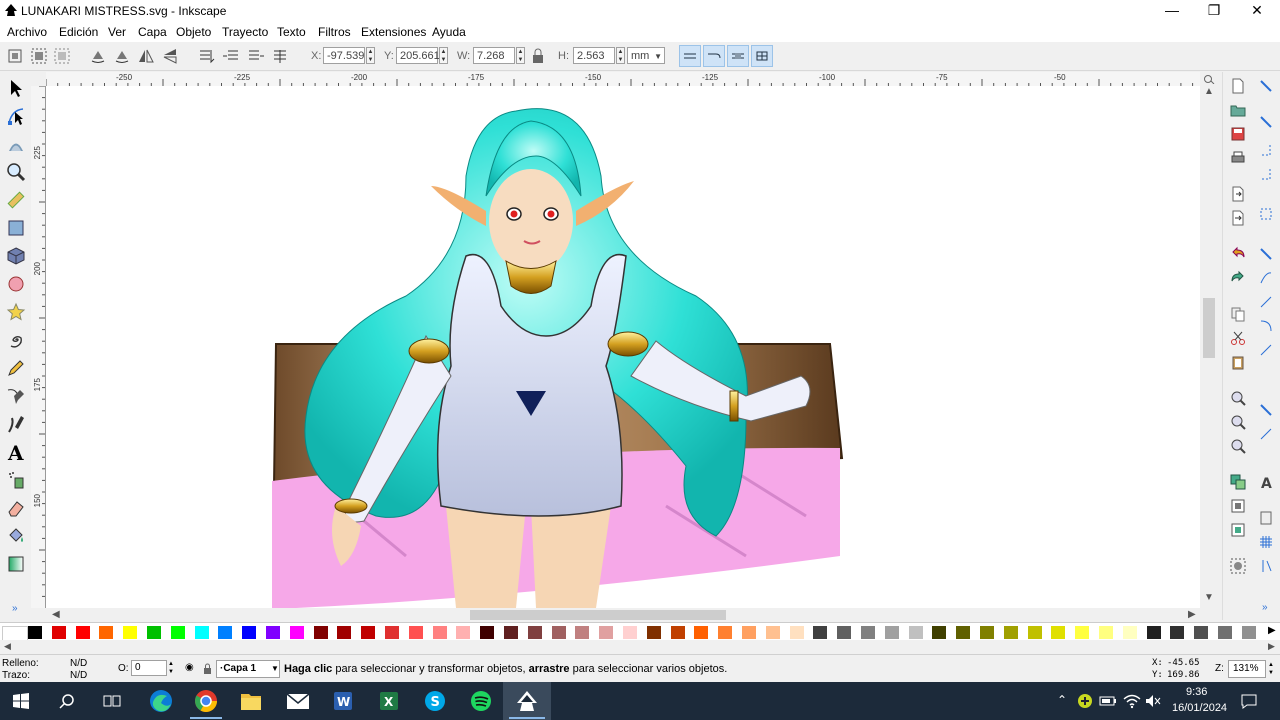 The height and width of the screenshot is (720, 1280). I want to click on opacity-stepper: ▲ ▼, so click(171, 668).